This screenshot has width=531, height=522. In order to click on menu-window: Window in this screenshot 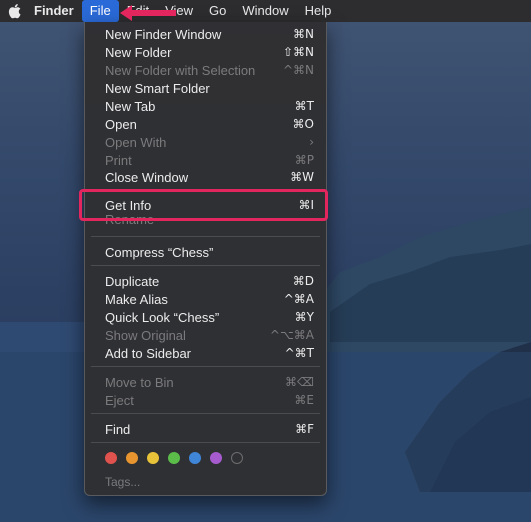, I will do `click(265, 11)`.